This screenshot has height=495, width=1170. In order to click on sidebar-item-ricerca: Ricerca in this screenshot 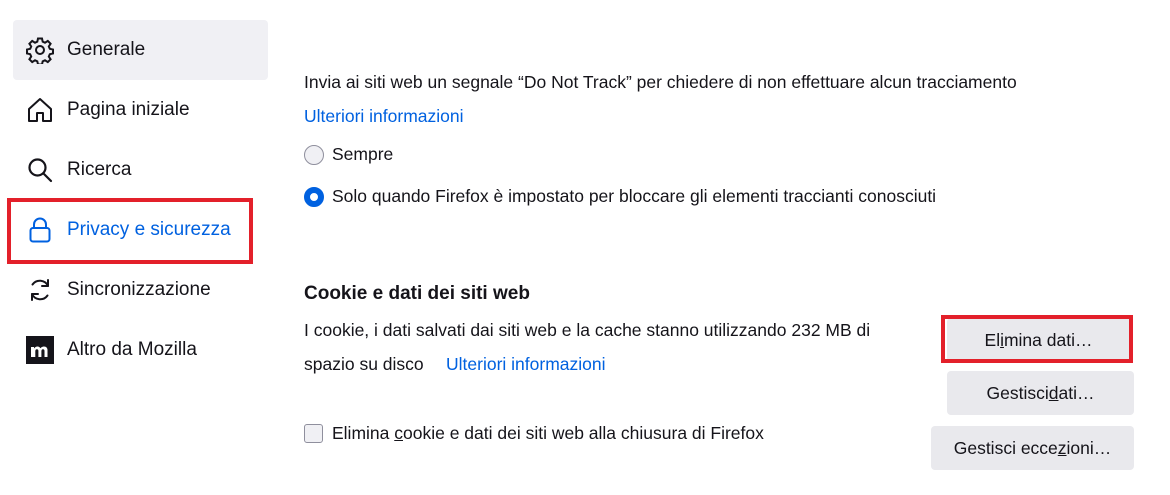, I will do `click(140, 170)`.